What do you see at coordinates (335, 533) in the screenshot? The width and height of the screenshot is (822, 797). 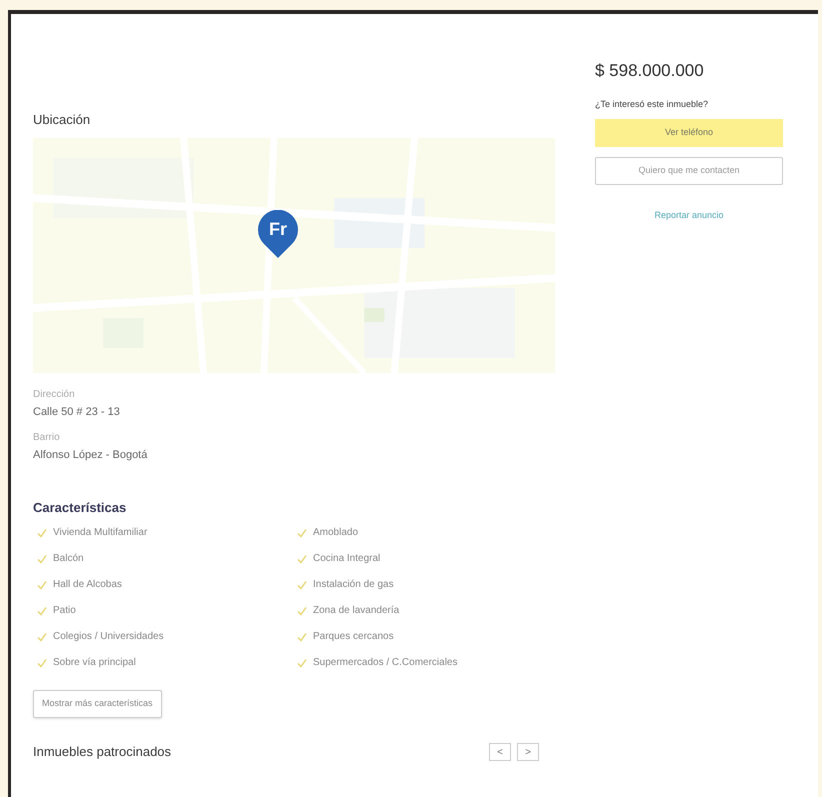 I see `feature-label: Amoblado` at bounding box center [335, 533].